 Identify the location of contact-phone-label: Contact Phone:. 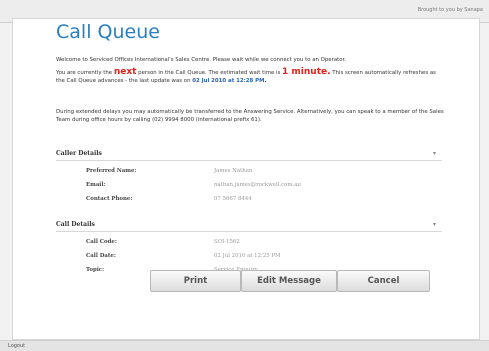
(109, 199).